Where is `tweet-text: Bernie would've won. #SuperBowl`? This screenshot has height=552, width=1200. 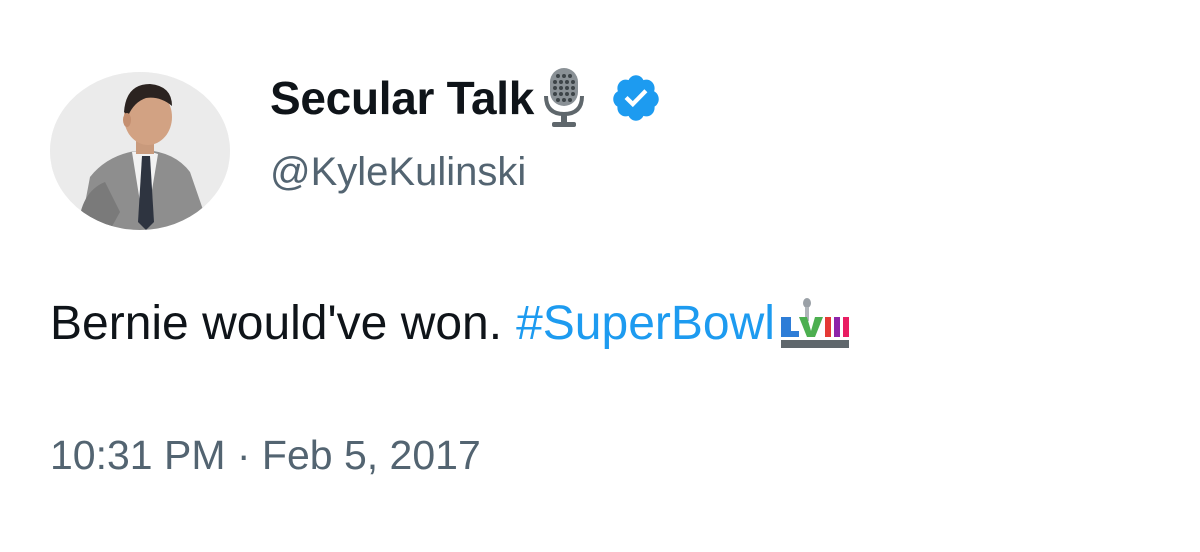 tweet-text: Bernie would've won. #SuperBowl is located at coordinates (451, 323).